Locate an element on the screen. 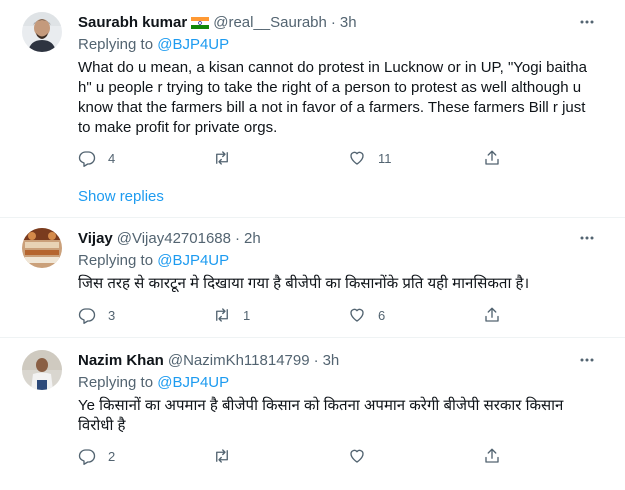 The width and height of the screenshot is (625, 490). india-flag-icon is located at coordinates (200, 22).